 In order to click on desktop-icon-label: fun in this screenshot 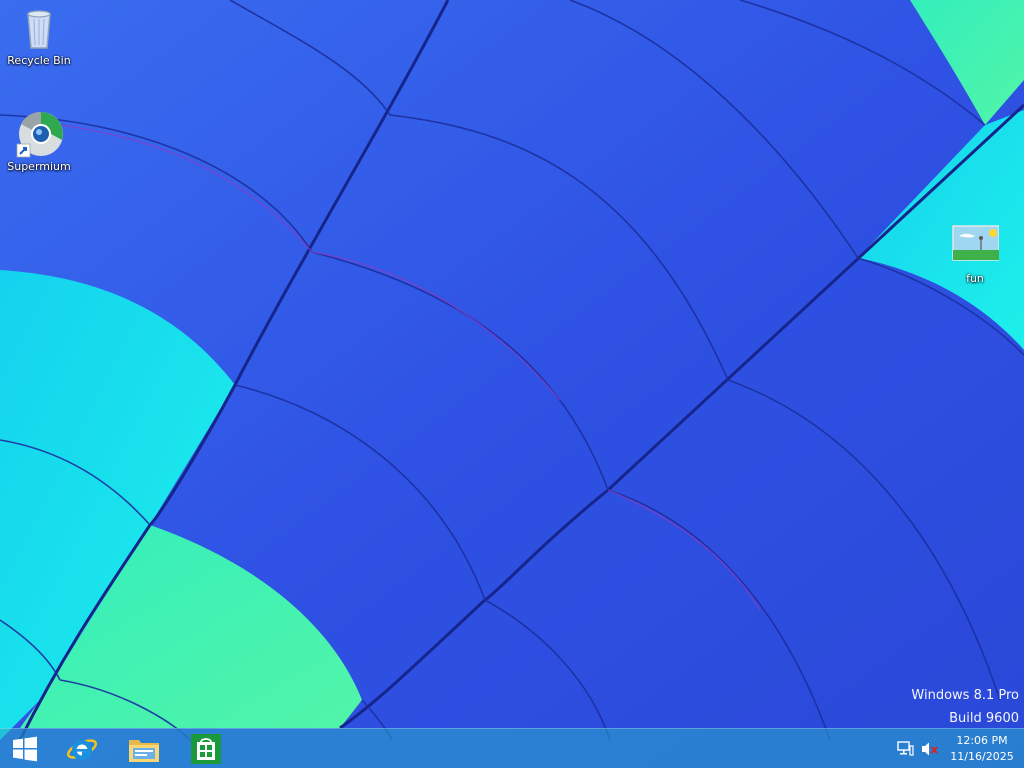, I will do `click(975, 278)`.